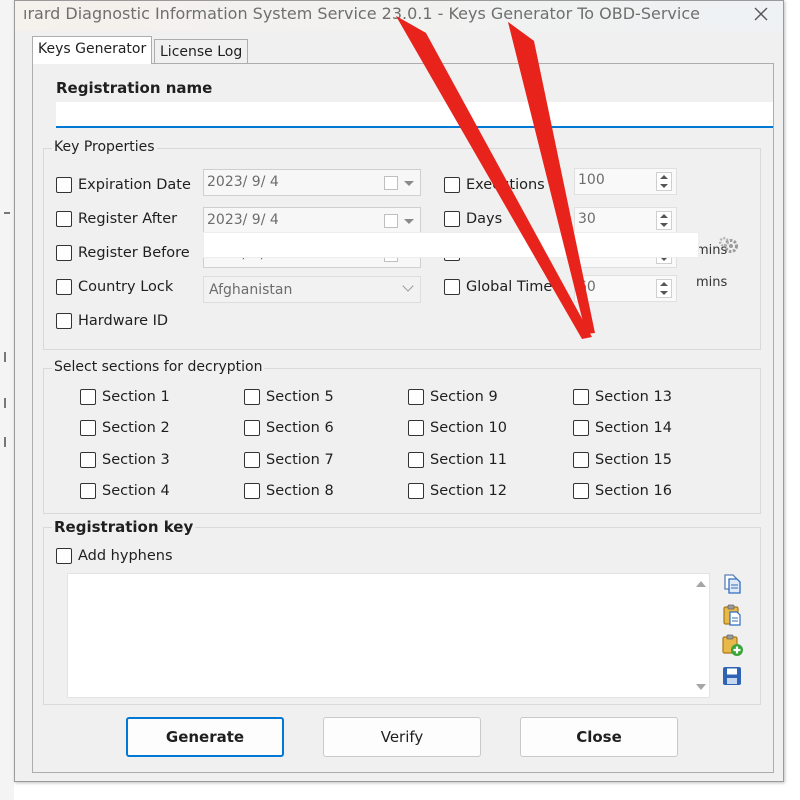 This screenshot has height=800, width=800. I want to click on paste-key-button, so click(732, 615).